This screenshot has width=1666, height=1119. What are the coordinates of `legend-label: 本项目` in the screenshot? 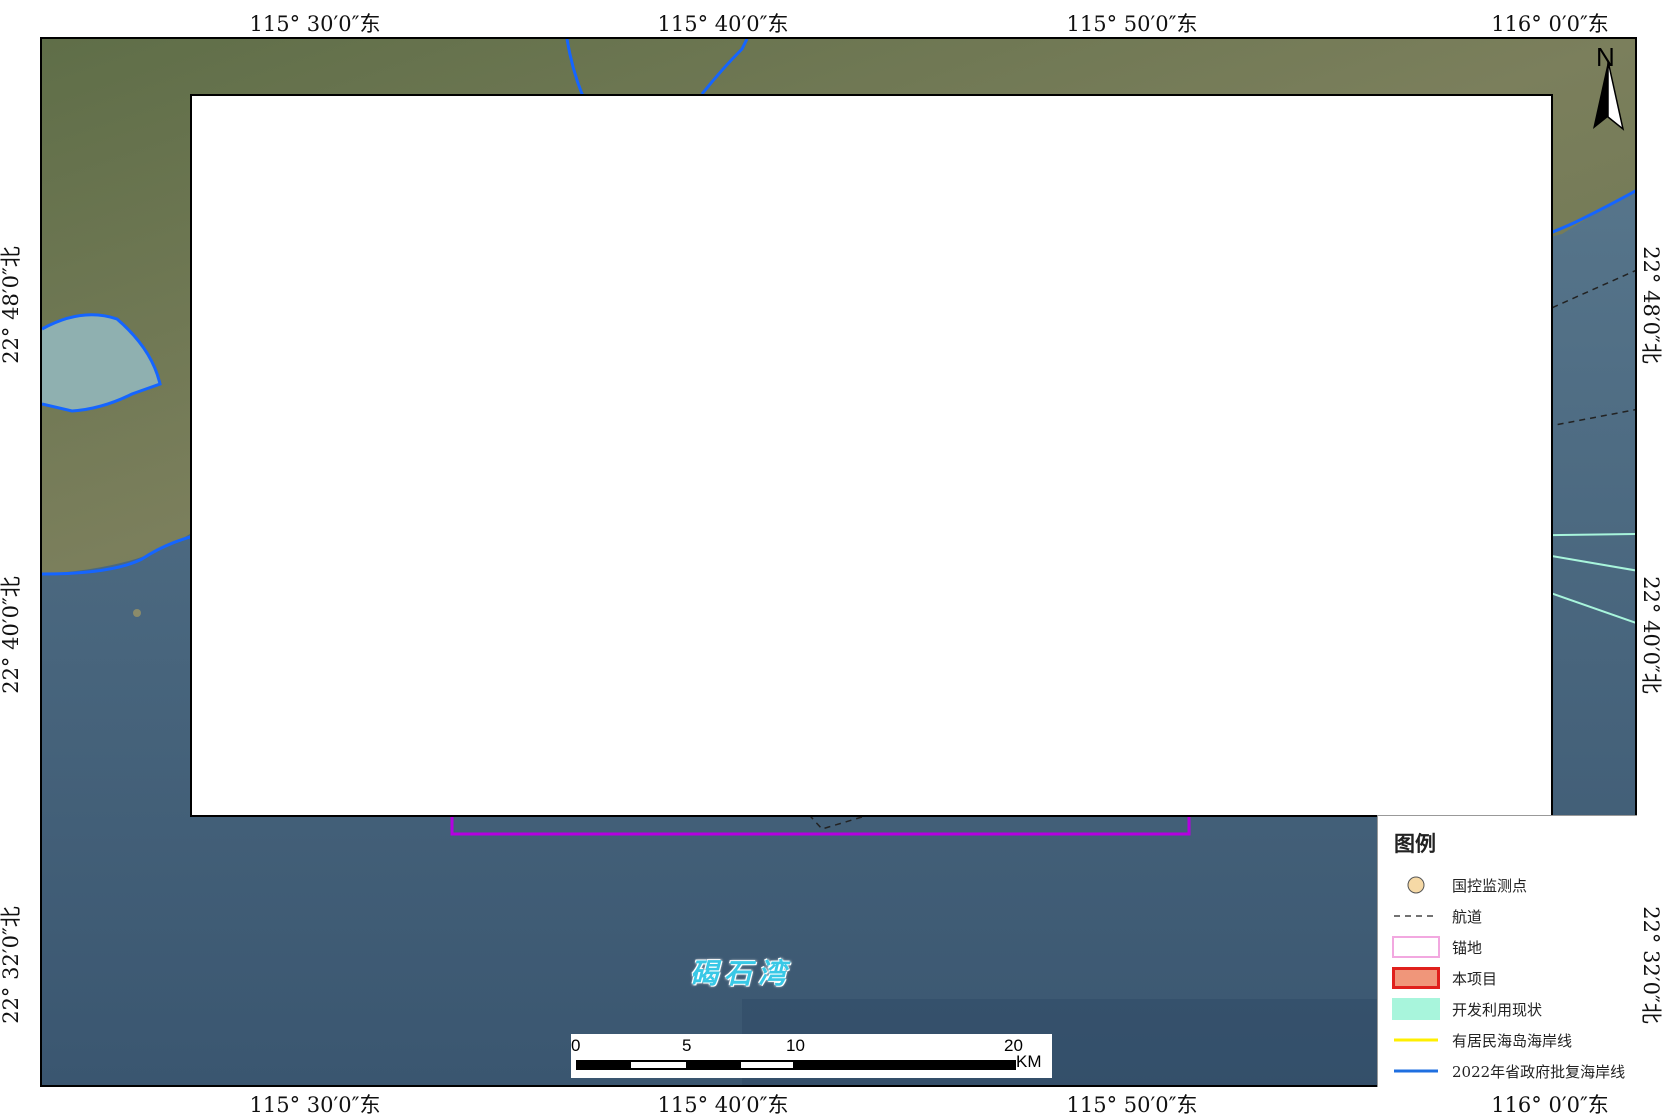 It's located at (1475, 979).